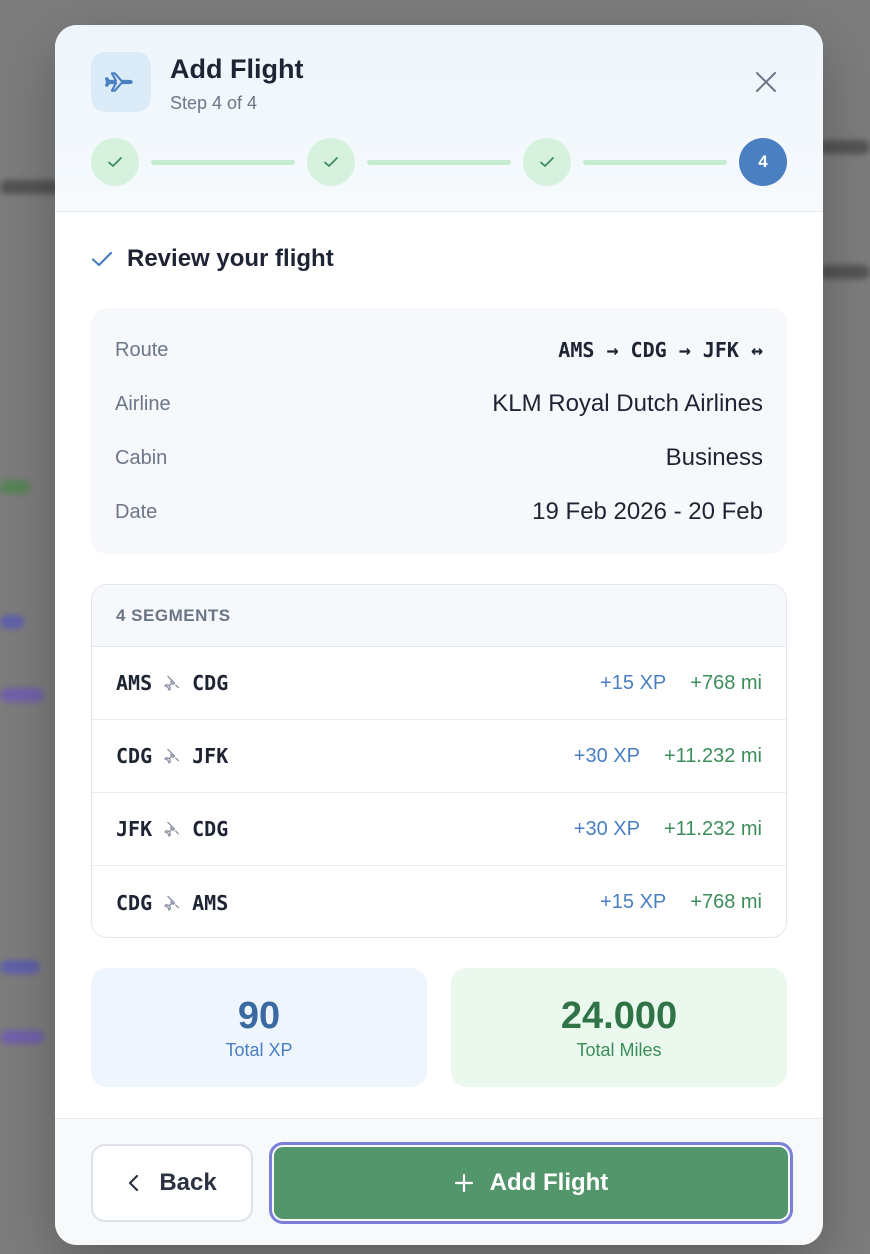  What do you see at coordinates (763, 162) in the screenshot?
I see `step-4-current: 4` at bounding box center [763, 162].